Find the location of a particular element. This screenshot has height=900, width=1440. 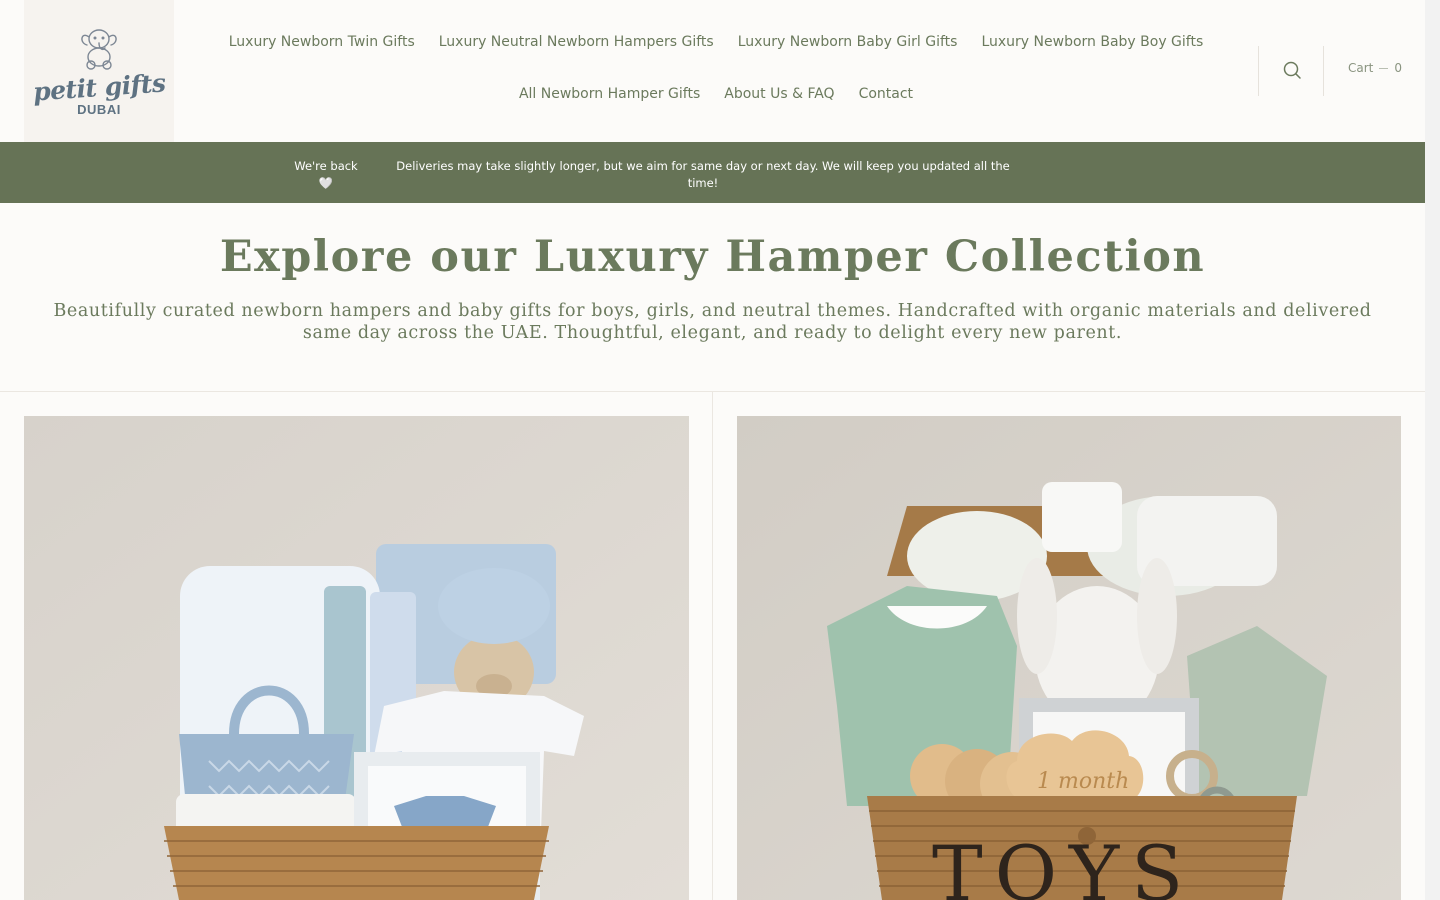

announcement-back: We're back 🤍 is located at coordinates (326, 175).